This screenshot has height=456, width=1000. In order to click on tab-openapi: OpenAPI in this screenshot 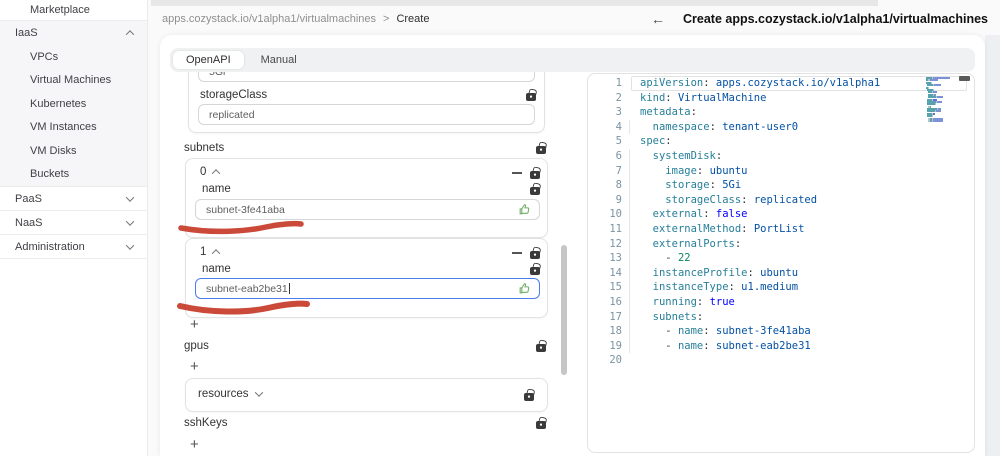, I will do `click(208, 60)`.